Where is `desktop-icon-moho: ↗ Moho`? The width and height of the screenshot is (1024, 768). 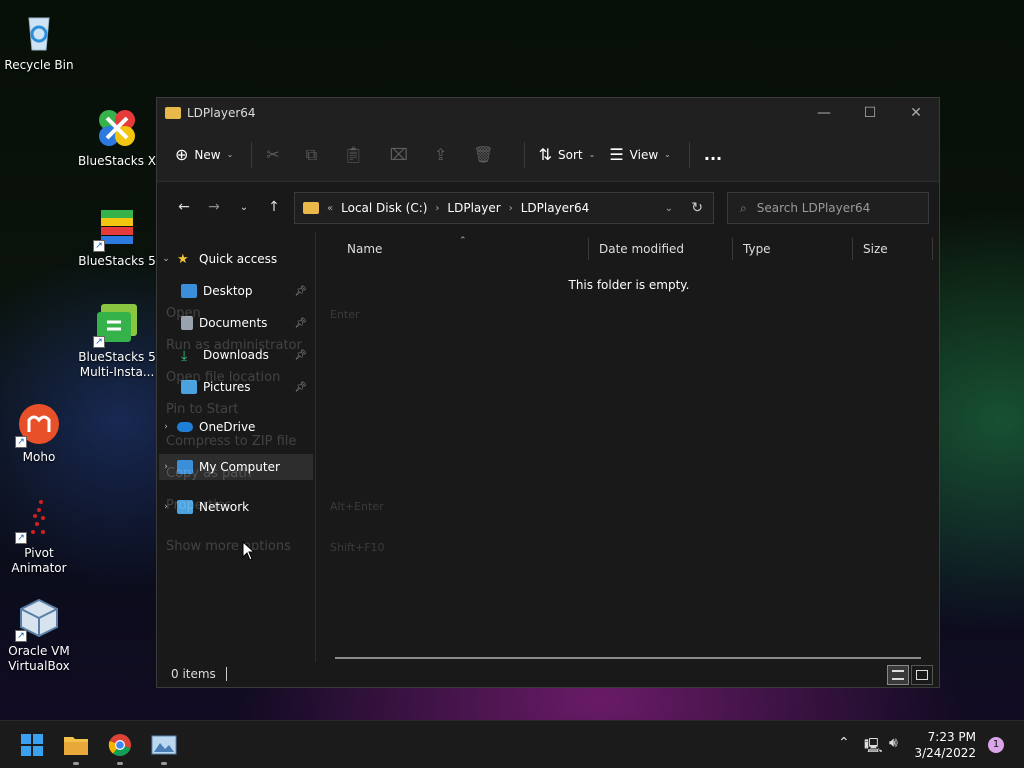
desktop-icon-moho: ↗ Moho is located at coordinates (39, 433).